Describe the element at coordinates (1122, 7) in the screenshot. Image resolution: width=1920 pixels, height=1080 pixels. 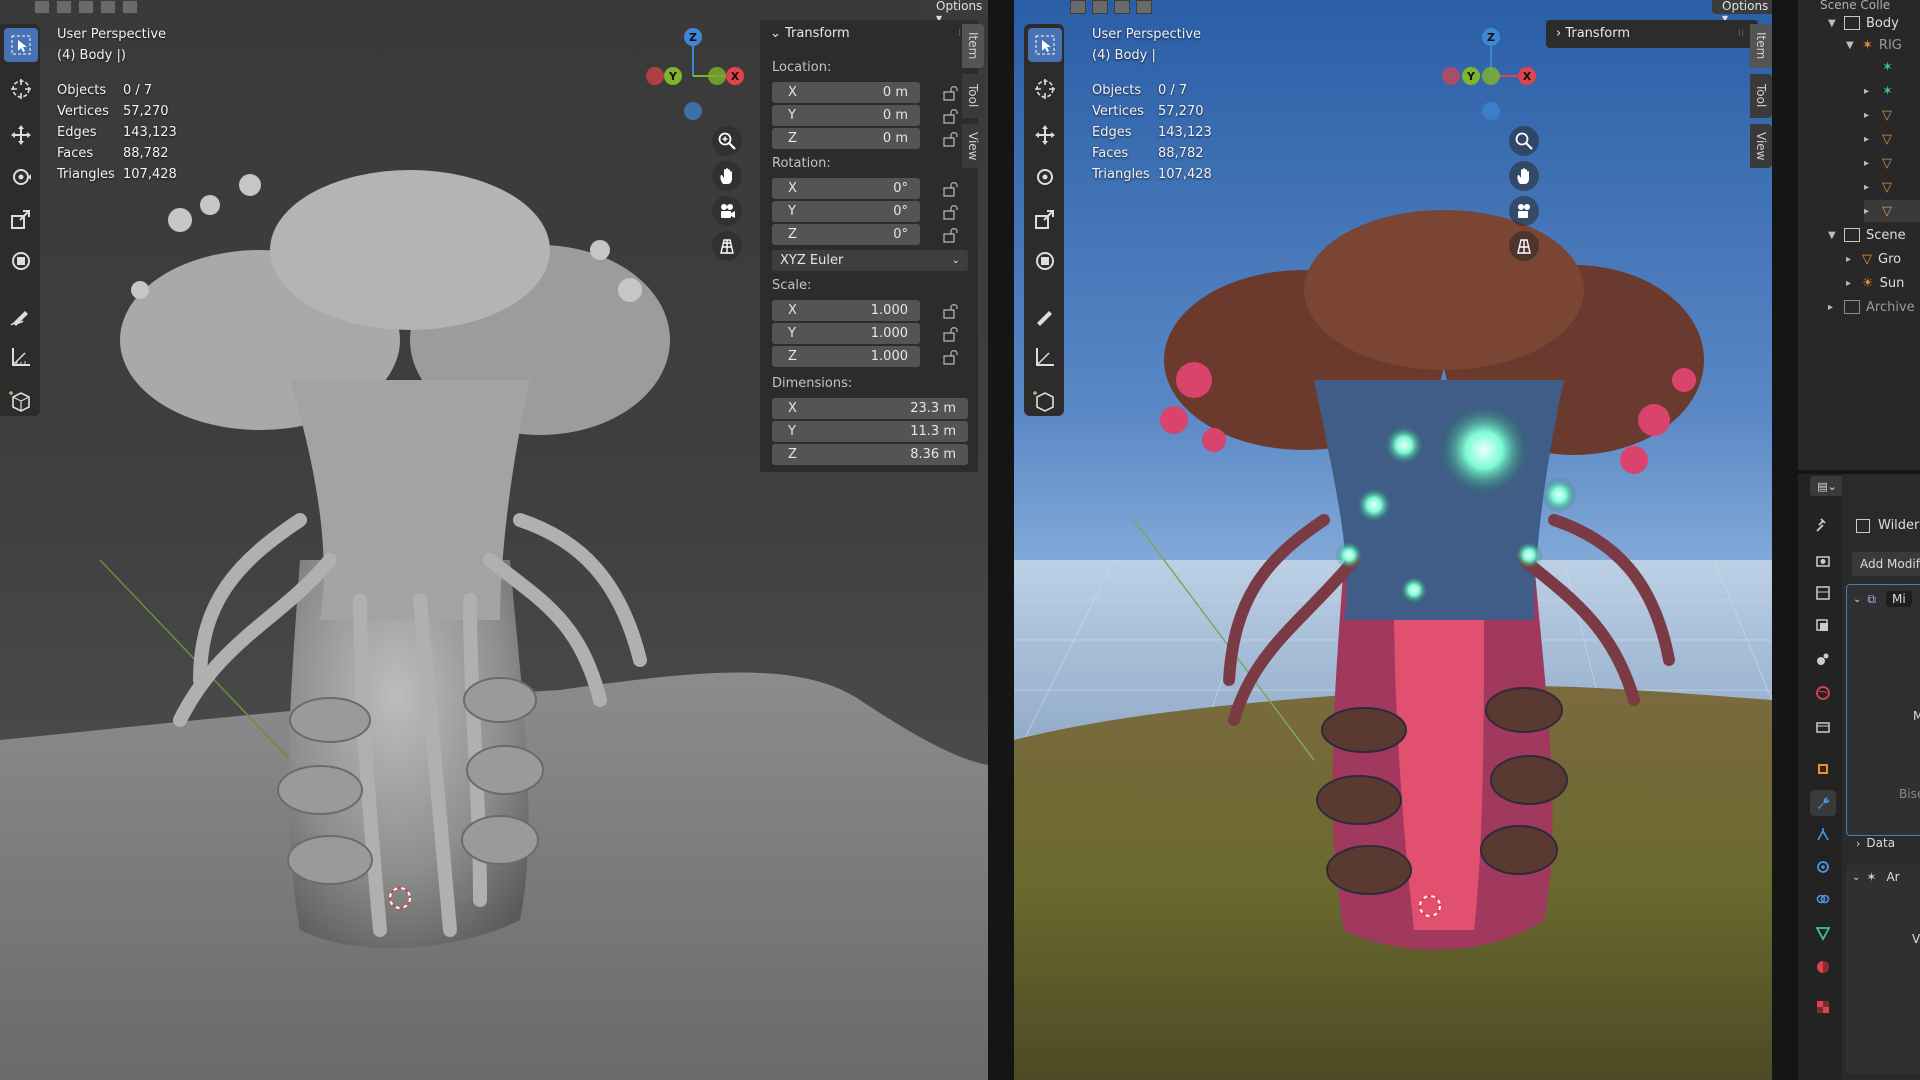
I see `select-subtract-button-right` at that location.